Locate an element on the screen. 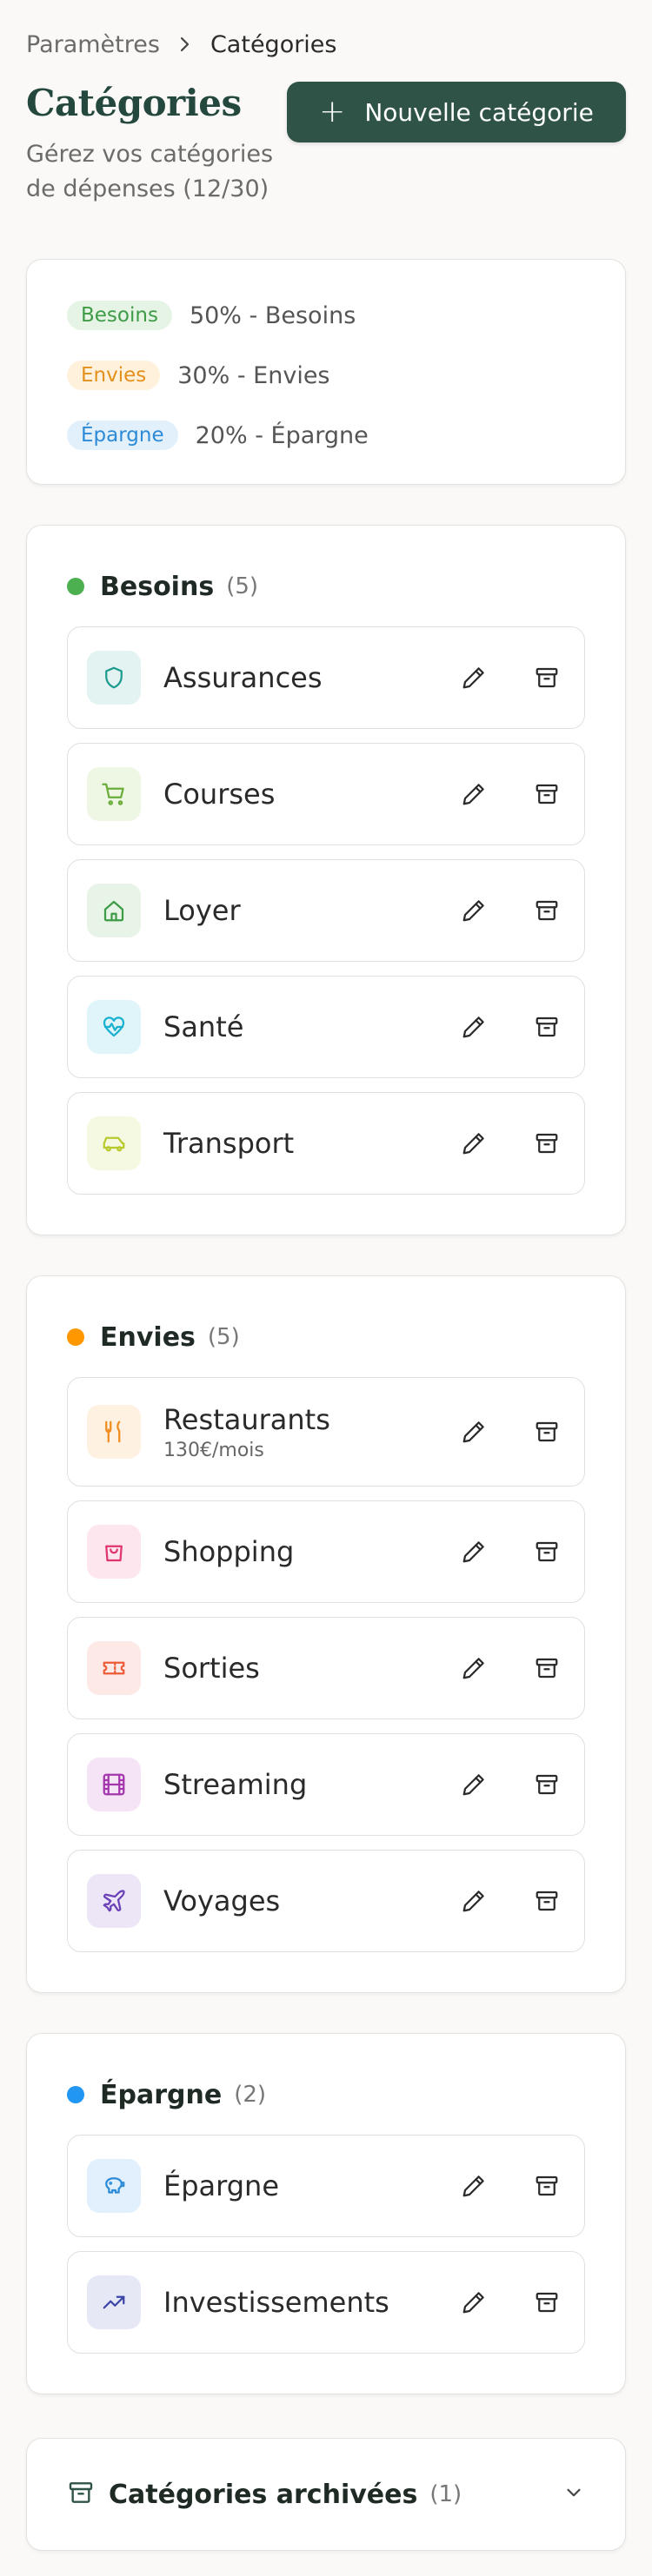 The height and width of the screenshot is (2576, 652). breadcrumb: Paramètres Catégories is located at coordinates (326, 44).